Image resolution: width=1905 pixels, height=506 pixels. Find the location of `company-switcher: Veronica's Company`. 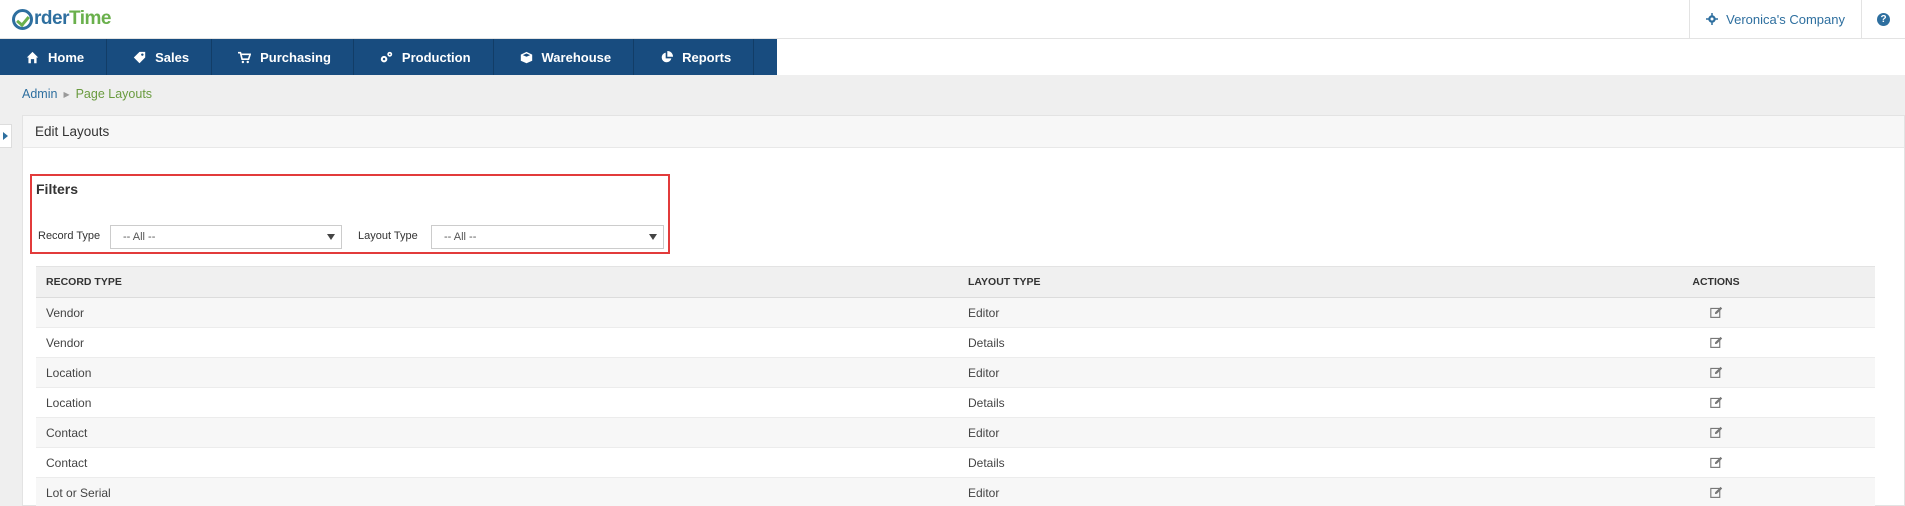

company-switcher: Veronica's Company is located at coordinates (1775, 19).